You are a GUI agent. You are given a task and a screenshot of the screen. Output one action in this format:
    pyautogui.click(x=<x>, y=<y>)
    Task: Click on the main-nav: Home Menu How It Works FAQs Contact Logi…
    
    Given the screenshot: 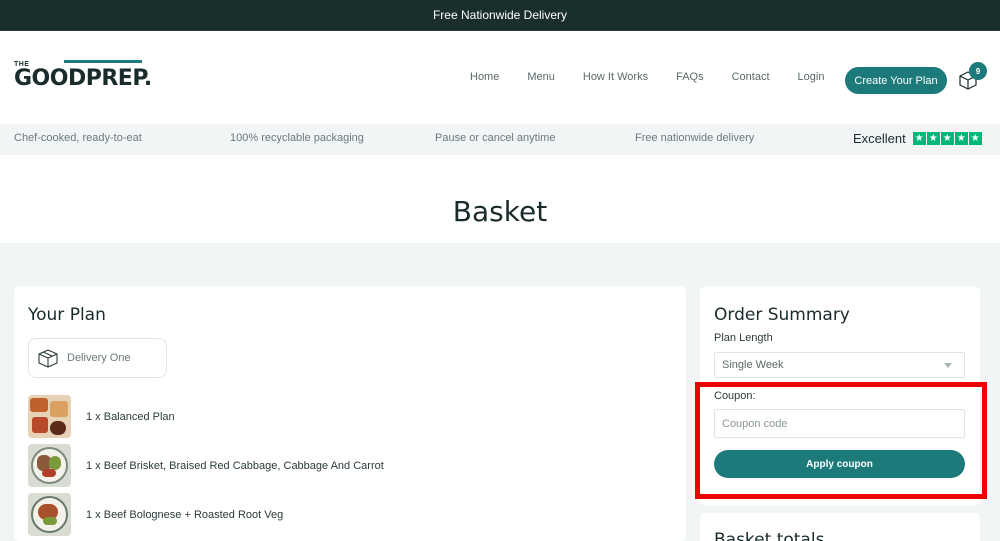 What is the action you would take?
    pyautogui.click(x=661, y=77)
    